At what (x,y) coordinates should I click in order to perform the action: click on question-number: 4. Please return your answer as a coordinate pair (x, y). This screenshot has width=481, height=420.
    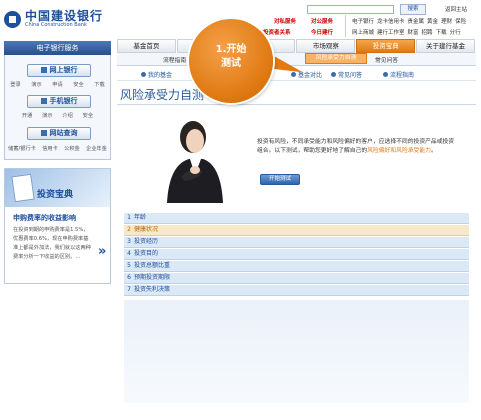
    Looking at the image, I should click on (129, 253).